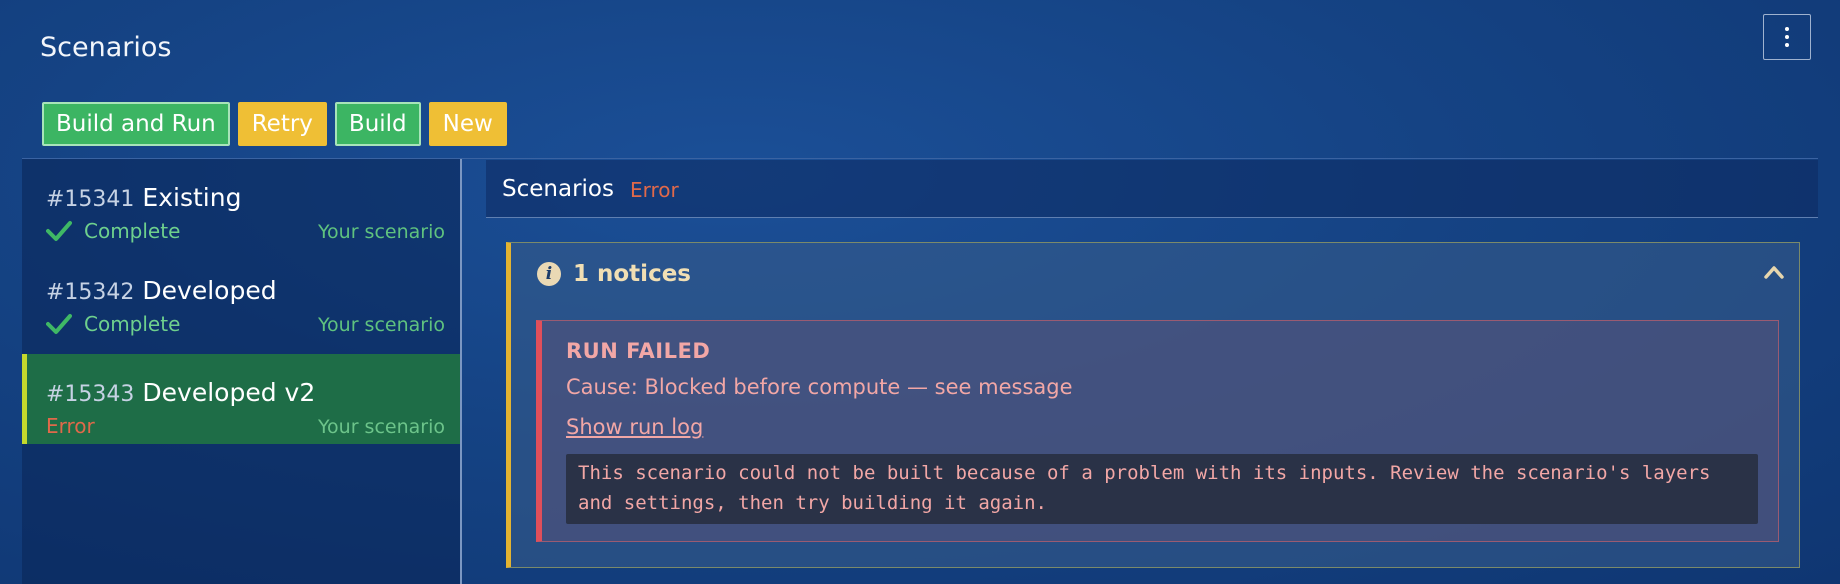  What do you see at coordinates (192, 197) in the screenshot?
I see `scenario-name: Existing` at bounding box center [192, 197].